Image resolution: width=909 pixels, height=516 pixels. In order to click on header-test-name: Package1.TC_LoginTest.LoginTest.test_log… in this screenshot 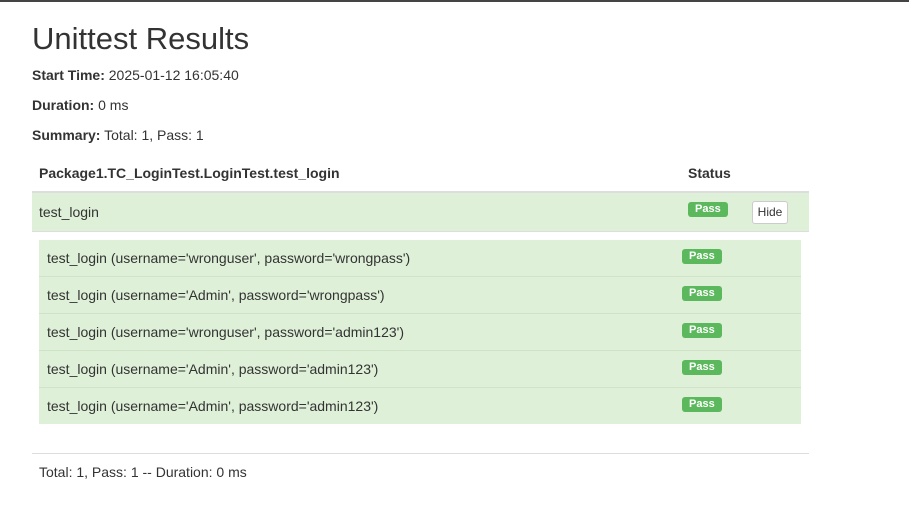, I will do `click(189, 173)`.